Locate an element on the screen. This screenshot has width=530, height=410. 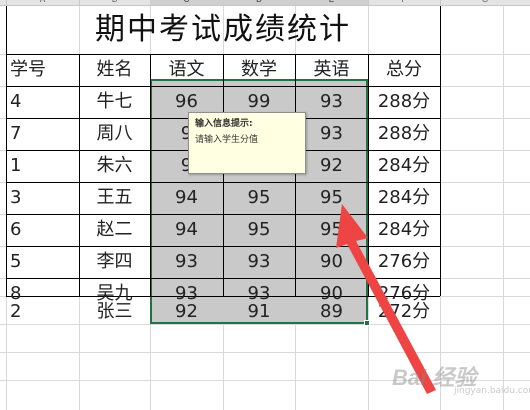
cell-name: 牛七 is located at coordinates (114, 102).